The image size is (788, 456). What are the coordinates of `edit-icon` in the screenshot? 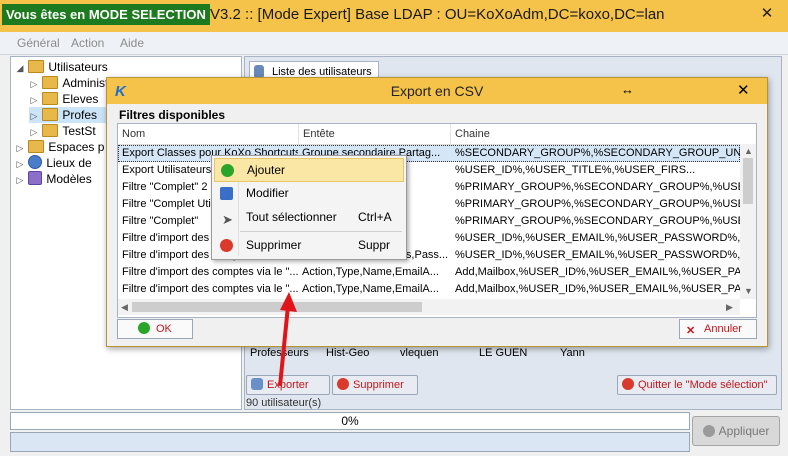 It's located at (226, 193).